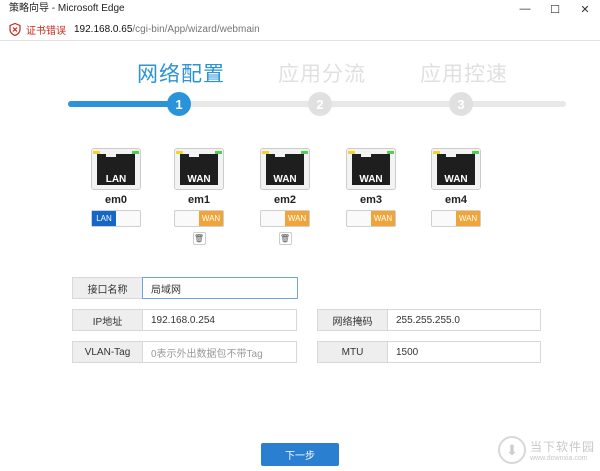 This screenshot has height=471, width=600. Describe the element at coordinates (352, 320) in the screenshot. I see `mask-label: 网络掩码` at that location.